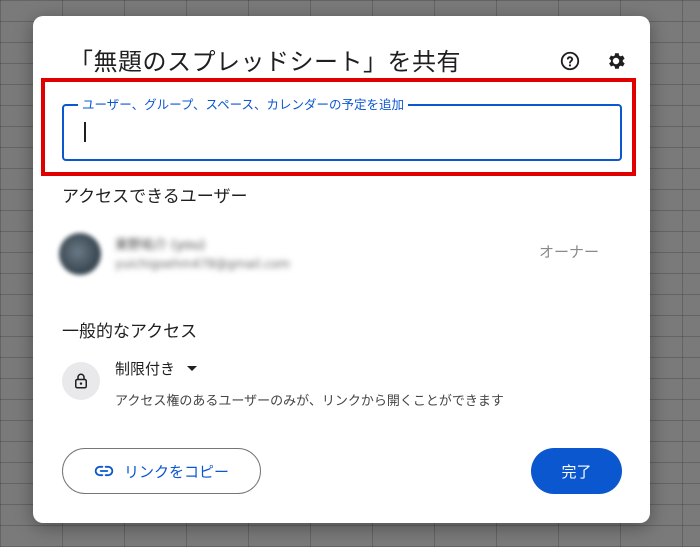 The width and height of the screenshot is (700, 547). Describe the element at coordinates (160, 245) in the screenshot. I see `user-name: 東野祐介 (you)` at that location.